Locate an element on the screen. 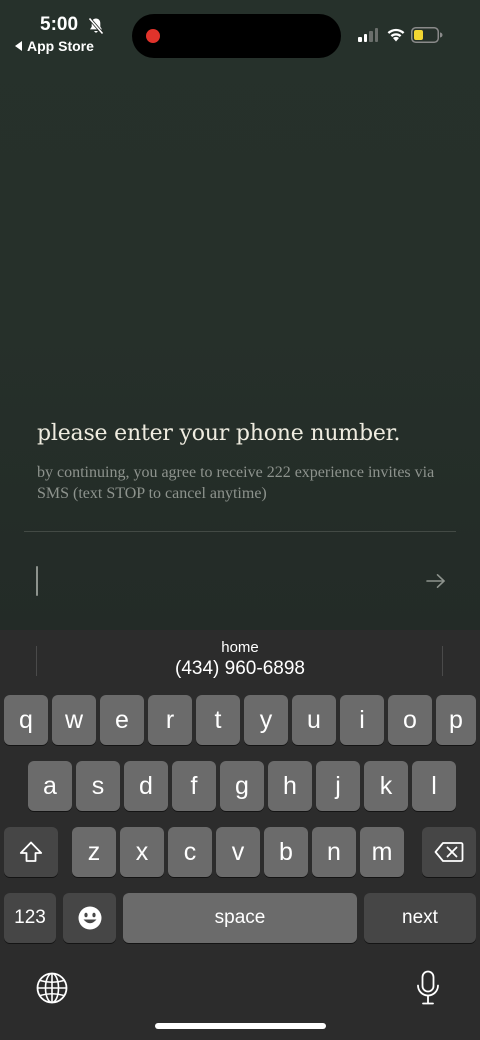 The height and width of the screenshot is (1040, 480). key-m: m is located at coordinates (382, 852).